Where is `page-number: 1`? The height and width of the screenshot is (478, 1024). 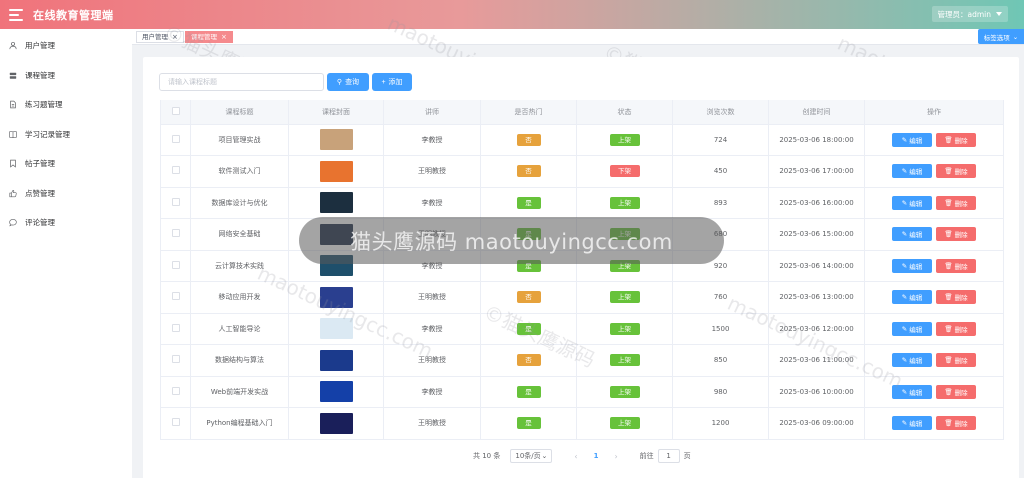
page-number: 1 is located at coordinates (596, 456).